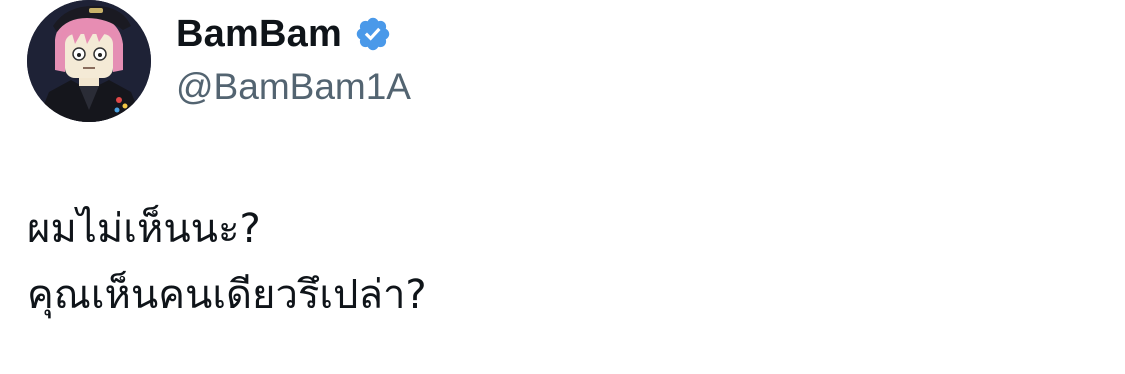  Describe the element at coordinates (227, 262) in the screenshot. I see `tweet-text: ผมไม่เห็นนะ? คุณเห็นคนเดียวรึเปล่า?` at that location.